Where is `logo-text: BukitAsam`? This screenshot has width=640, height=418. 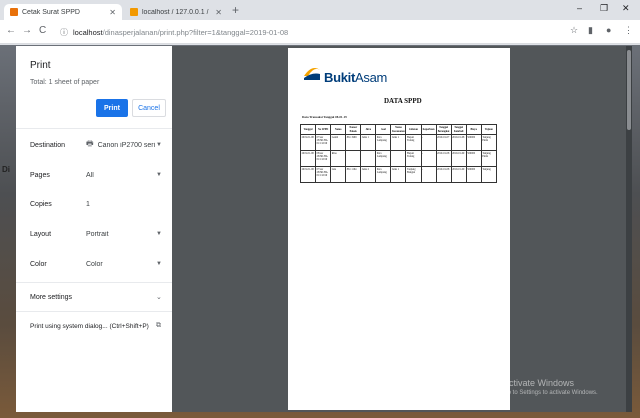
logo-text: BukitAsam is located at coordinates (355, 77).